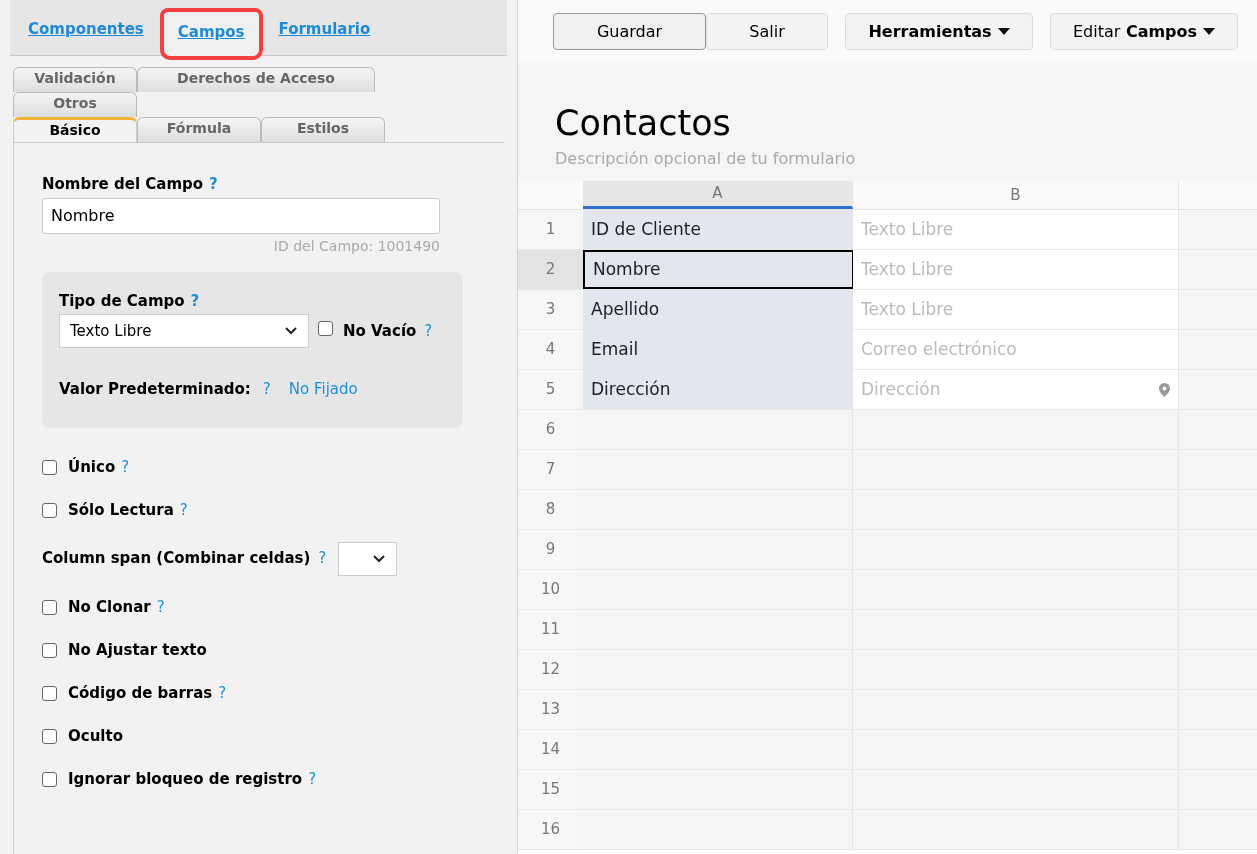  I want to click on row-number: 10, so click(550, 589).